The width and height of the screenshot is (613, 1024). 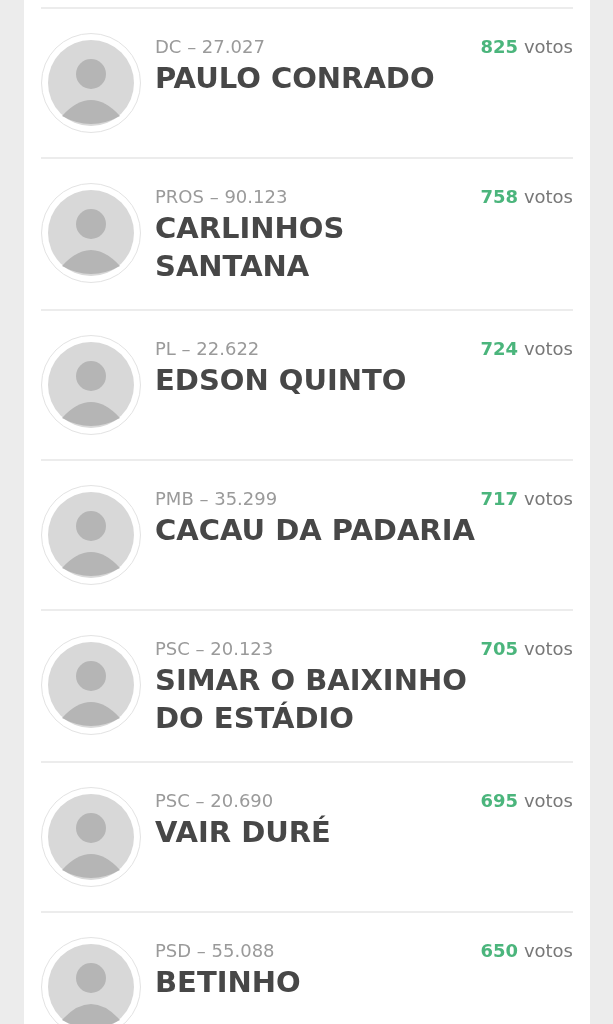 What do you see at coordinates (221, 196) in the screenshot?
I see `party-number: PROS – 90.123` at bounding box center [221, 196].